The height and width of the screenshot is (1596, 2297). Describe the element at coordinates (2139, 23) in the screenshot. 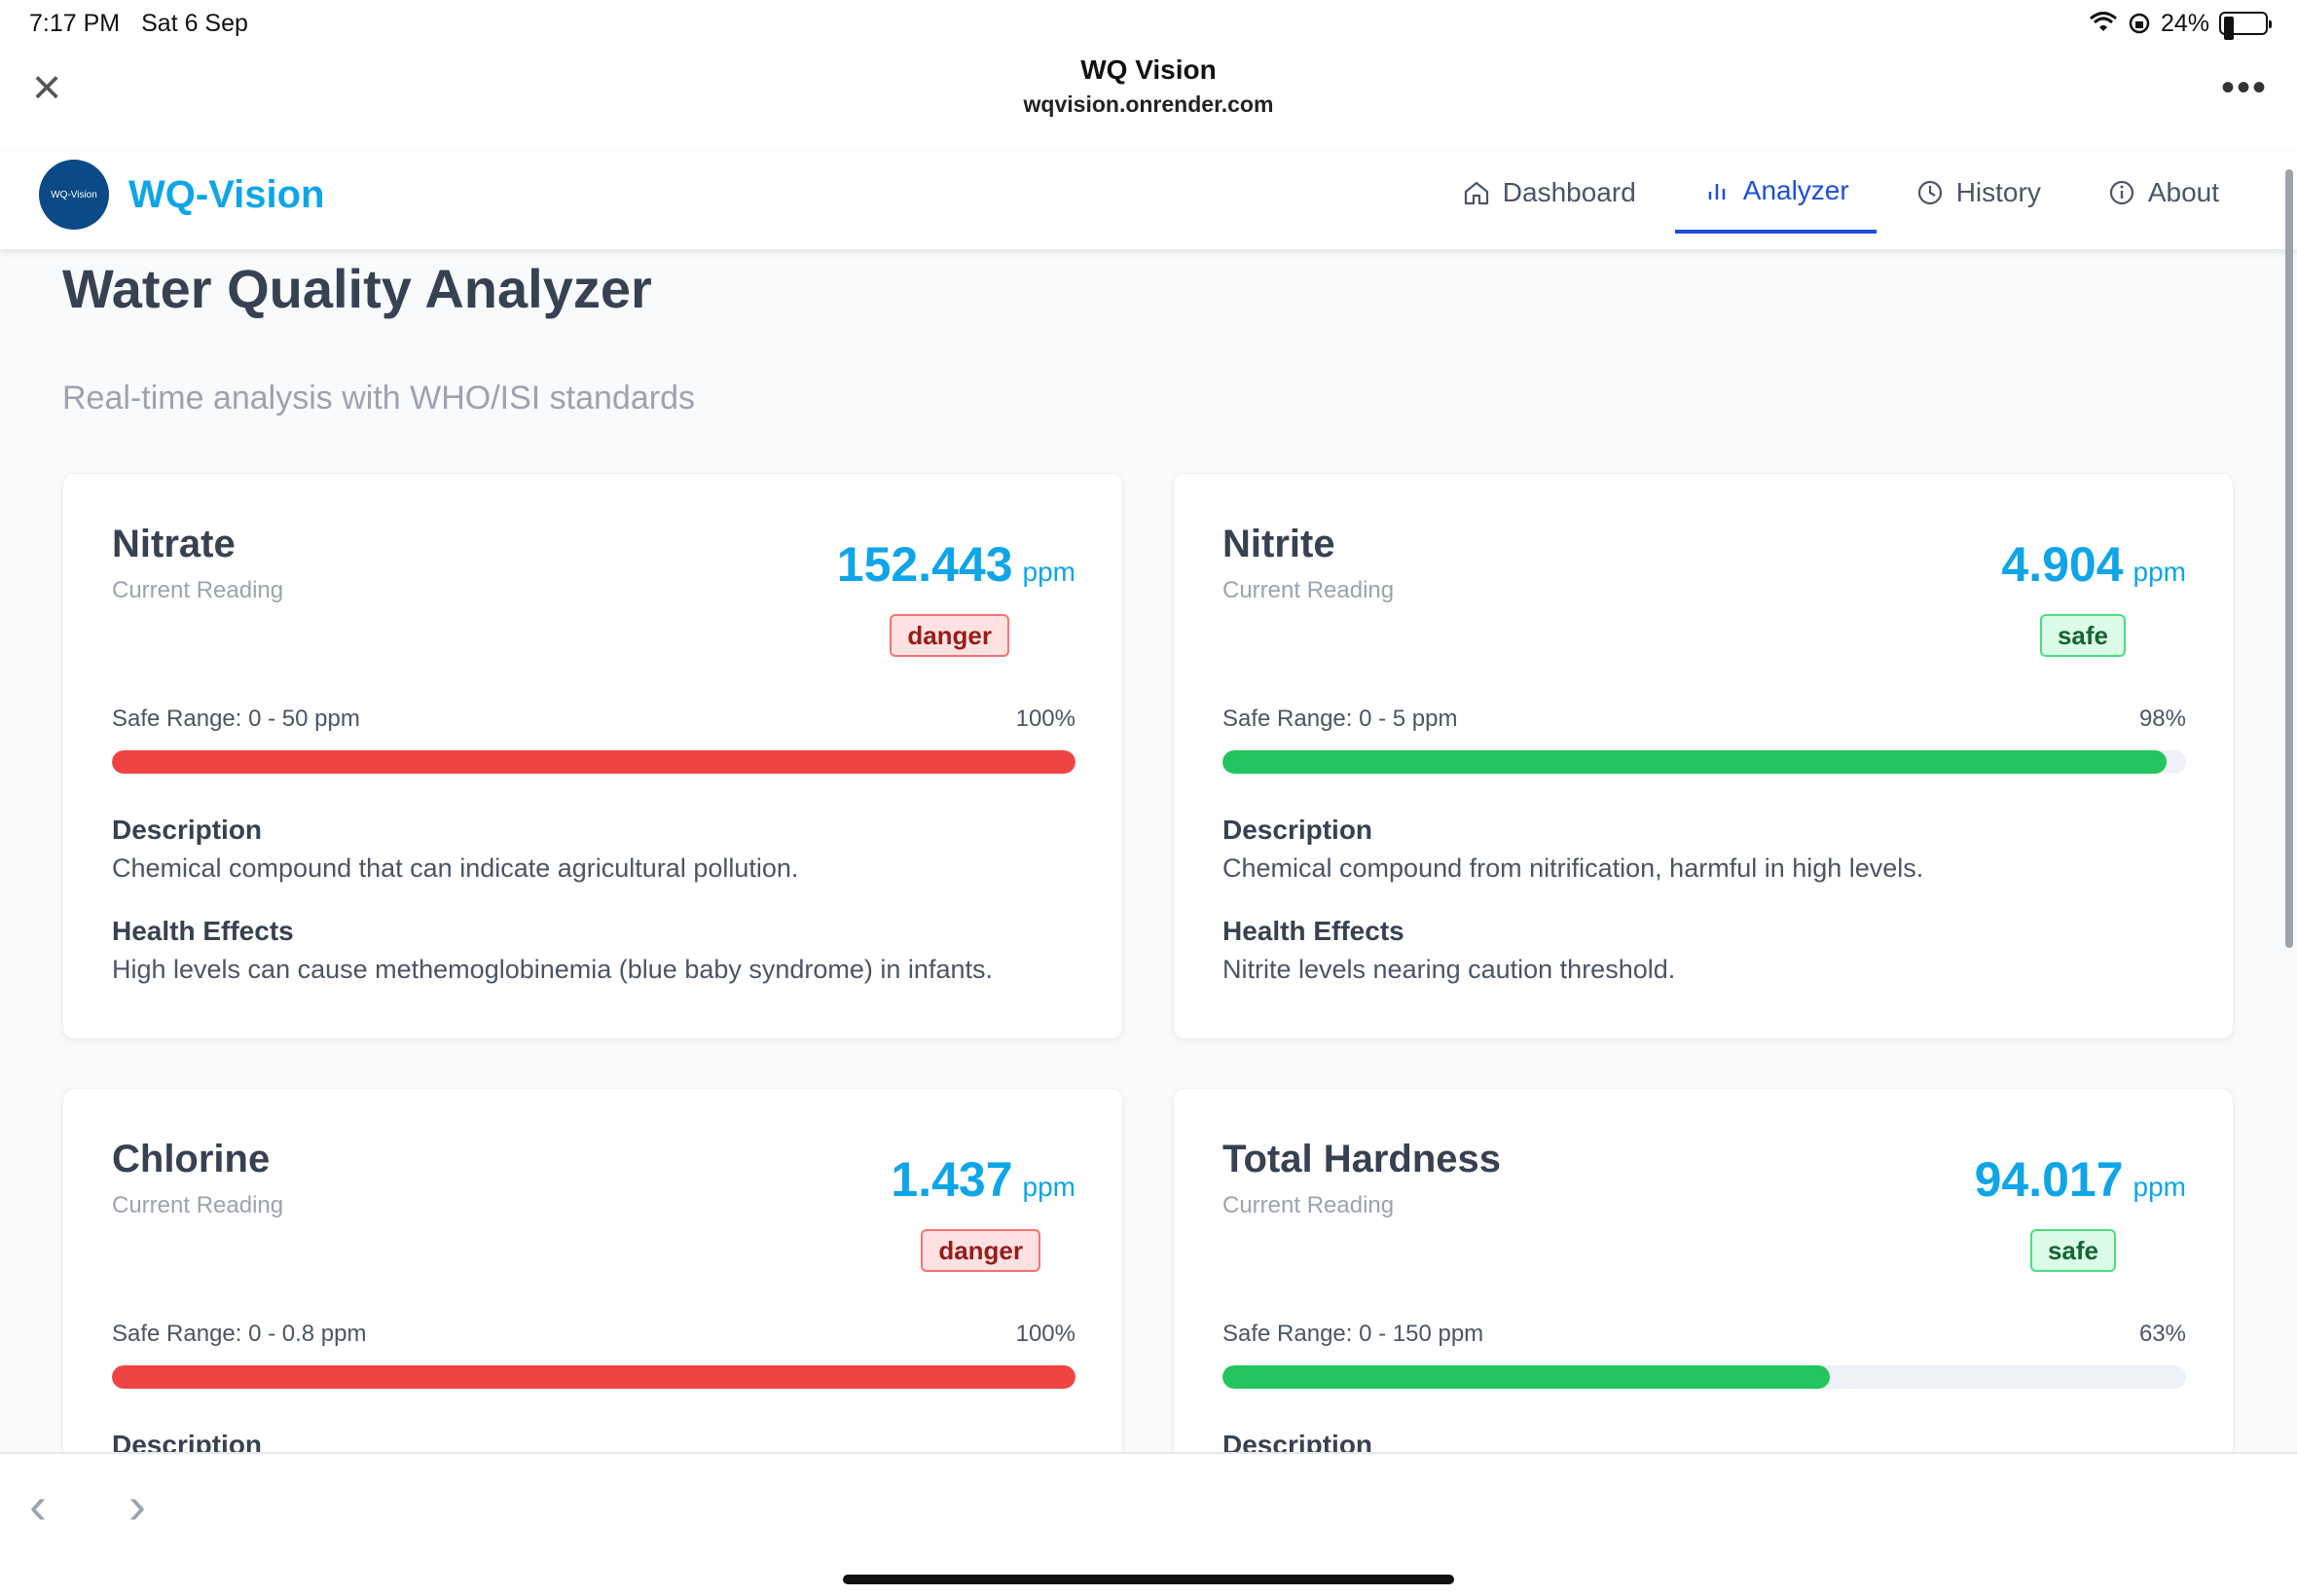

I see `orientation-lock-icon` at that location.